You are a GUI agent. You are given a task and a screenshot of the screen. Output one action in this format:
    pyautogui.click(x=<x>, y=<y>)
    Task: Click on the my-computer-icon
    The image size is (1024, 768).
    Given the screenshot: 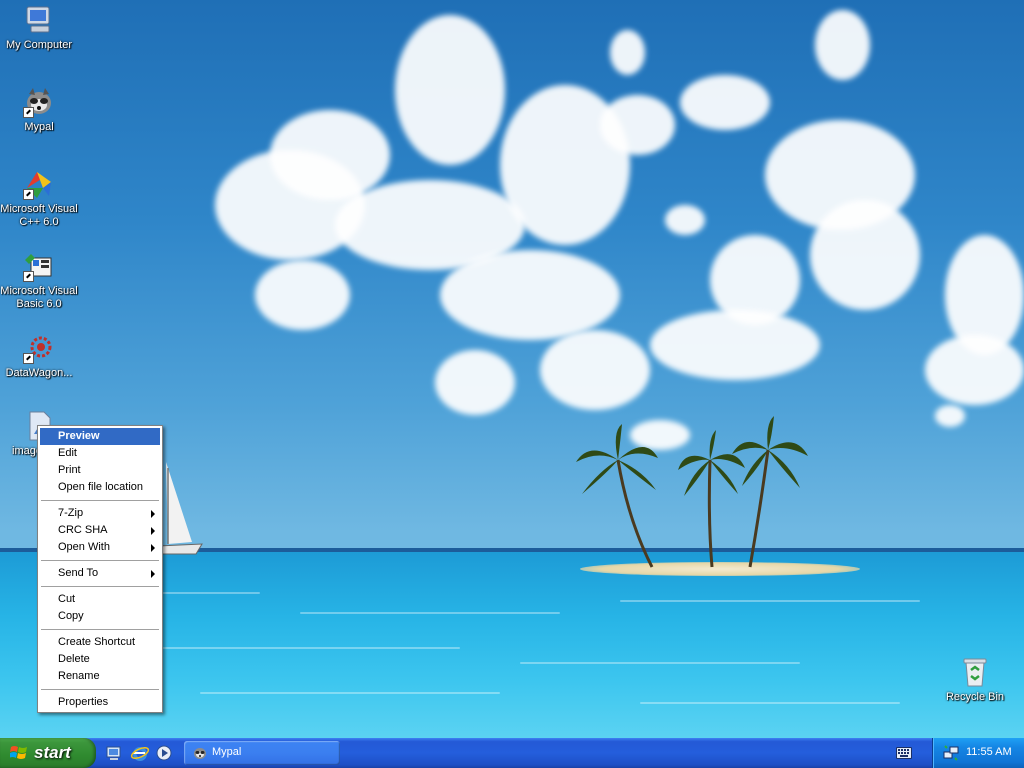 What is the action you would take?
    pyautogui.click(x=39, y=20)
    